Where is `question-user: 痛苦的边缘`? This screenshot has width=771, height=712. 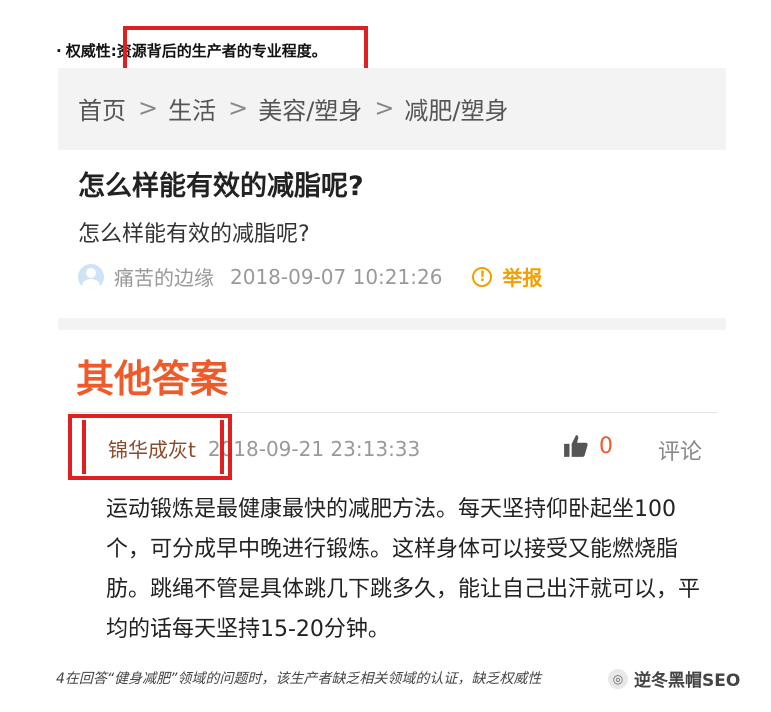
question-user: 痛苦的边缘 is located at coordinates (164, 276).